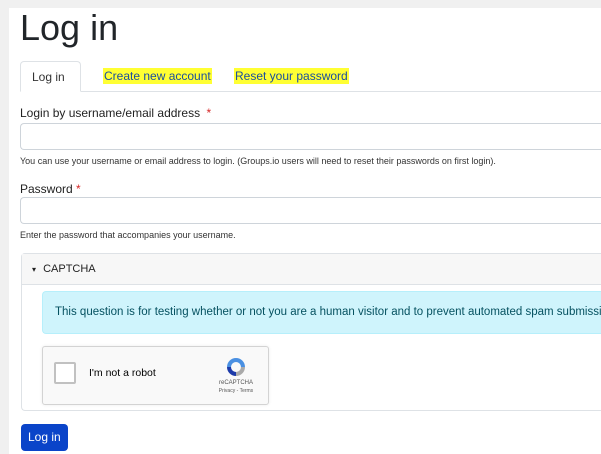 The height and width of the screenshot is (454, 601). I want to click on recaptcha-checkbox, so click(65, 373).